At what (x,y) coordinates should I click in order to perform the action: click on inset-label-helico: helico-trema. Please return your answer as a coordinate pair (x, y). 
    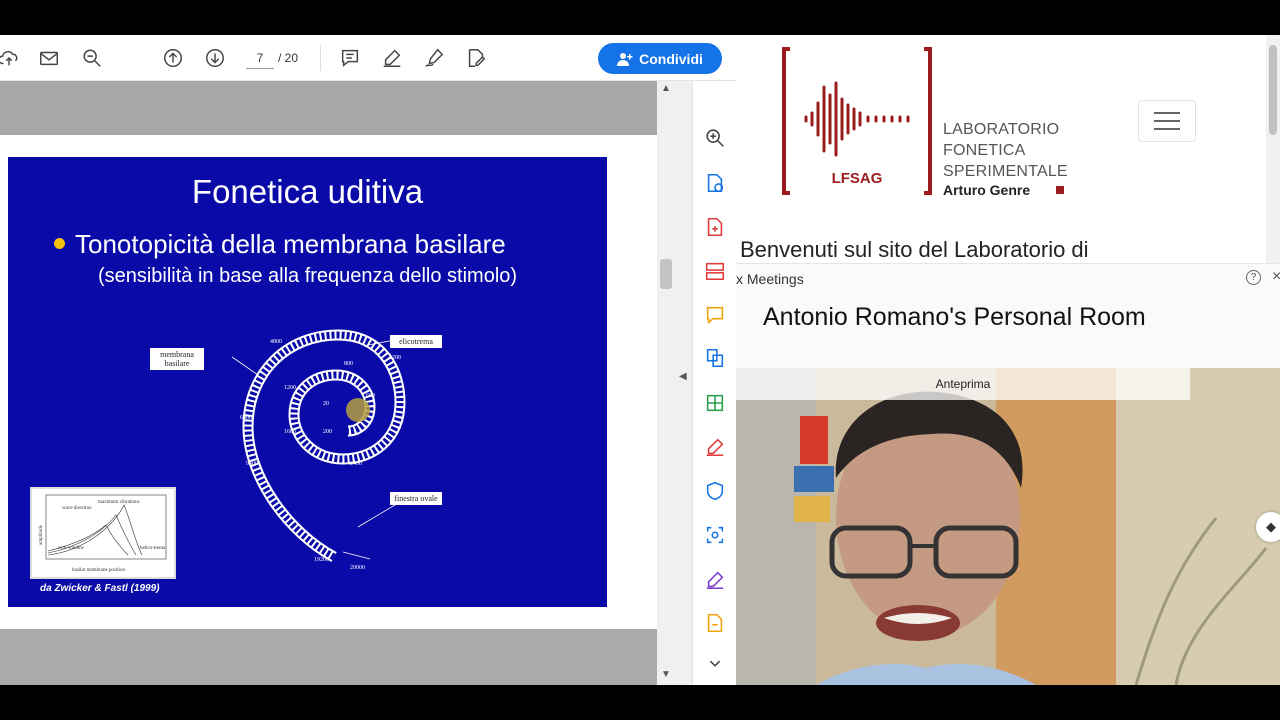
    Looking at the image, I should click on (153, 548).